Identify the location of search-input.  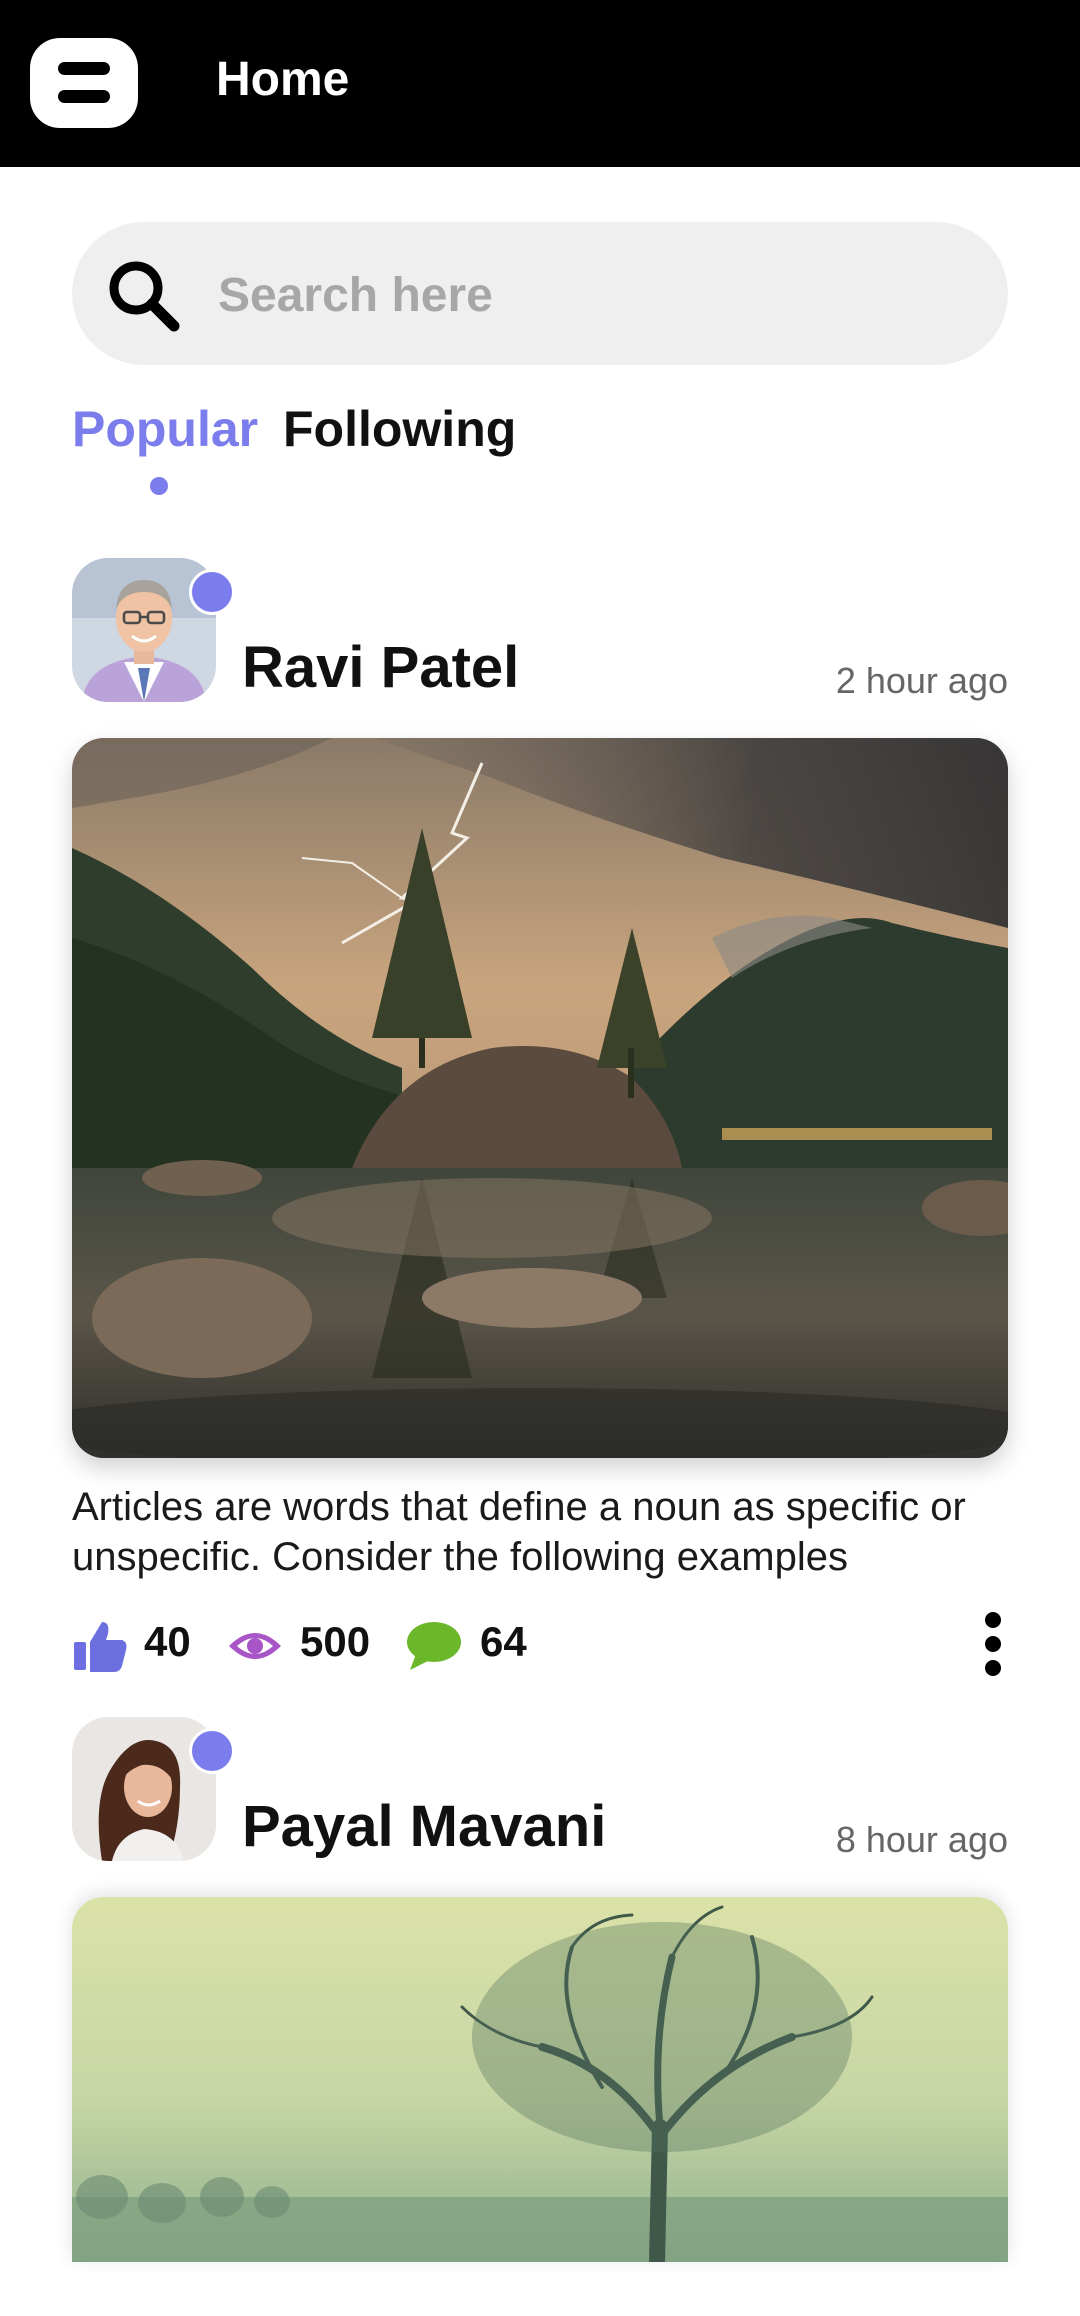
(598, 295).